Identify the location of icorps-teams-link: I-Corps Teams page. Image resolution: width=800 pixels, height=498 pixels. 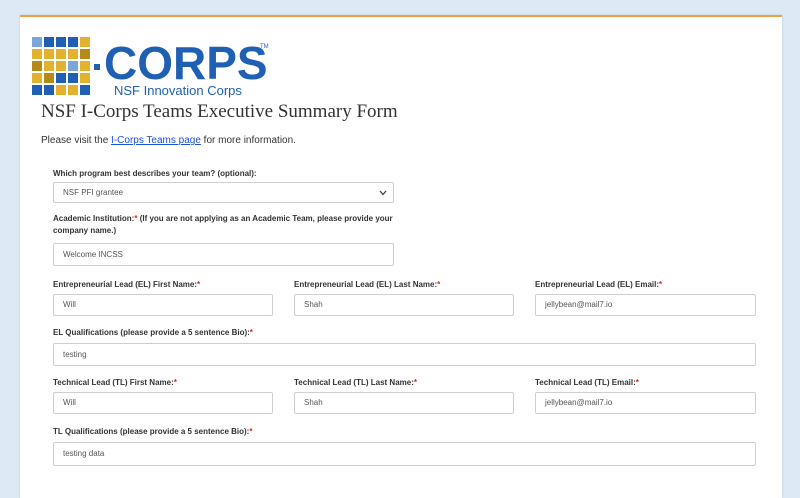
(156, 140).